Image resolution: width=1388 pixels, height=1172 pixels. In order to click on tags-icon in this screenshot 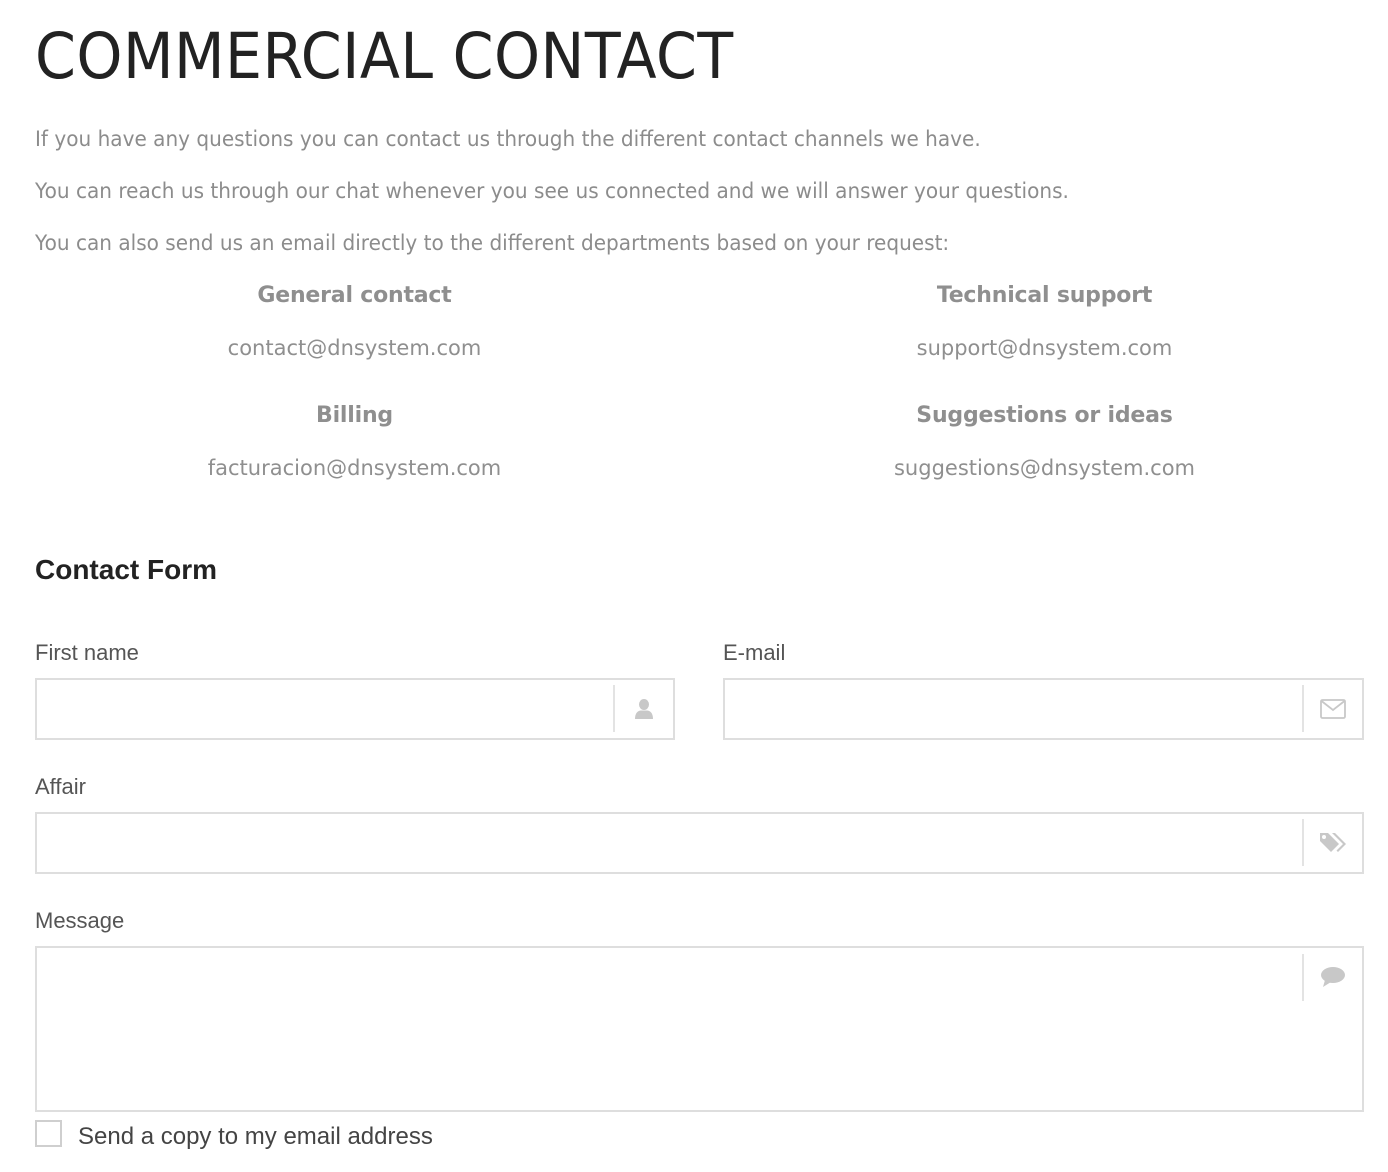, I will do `click(1333, 843)`.